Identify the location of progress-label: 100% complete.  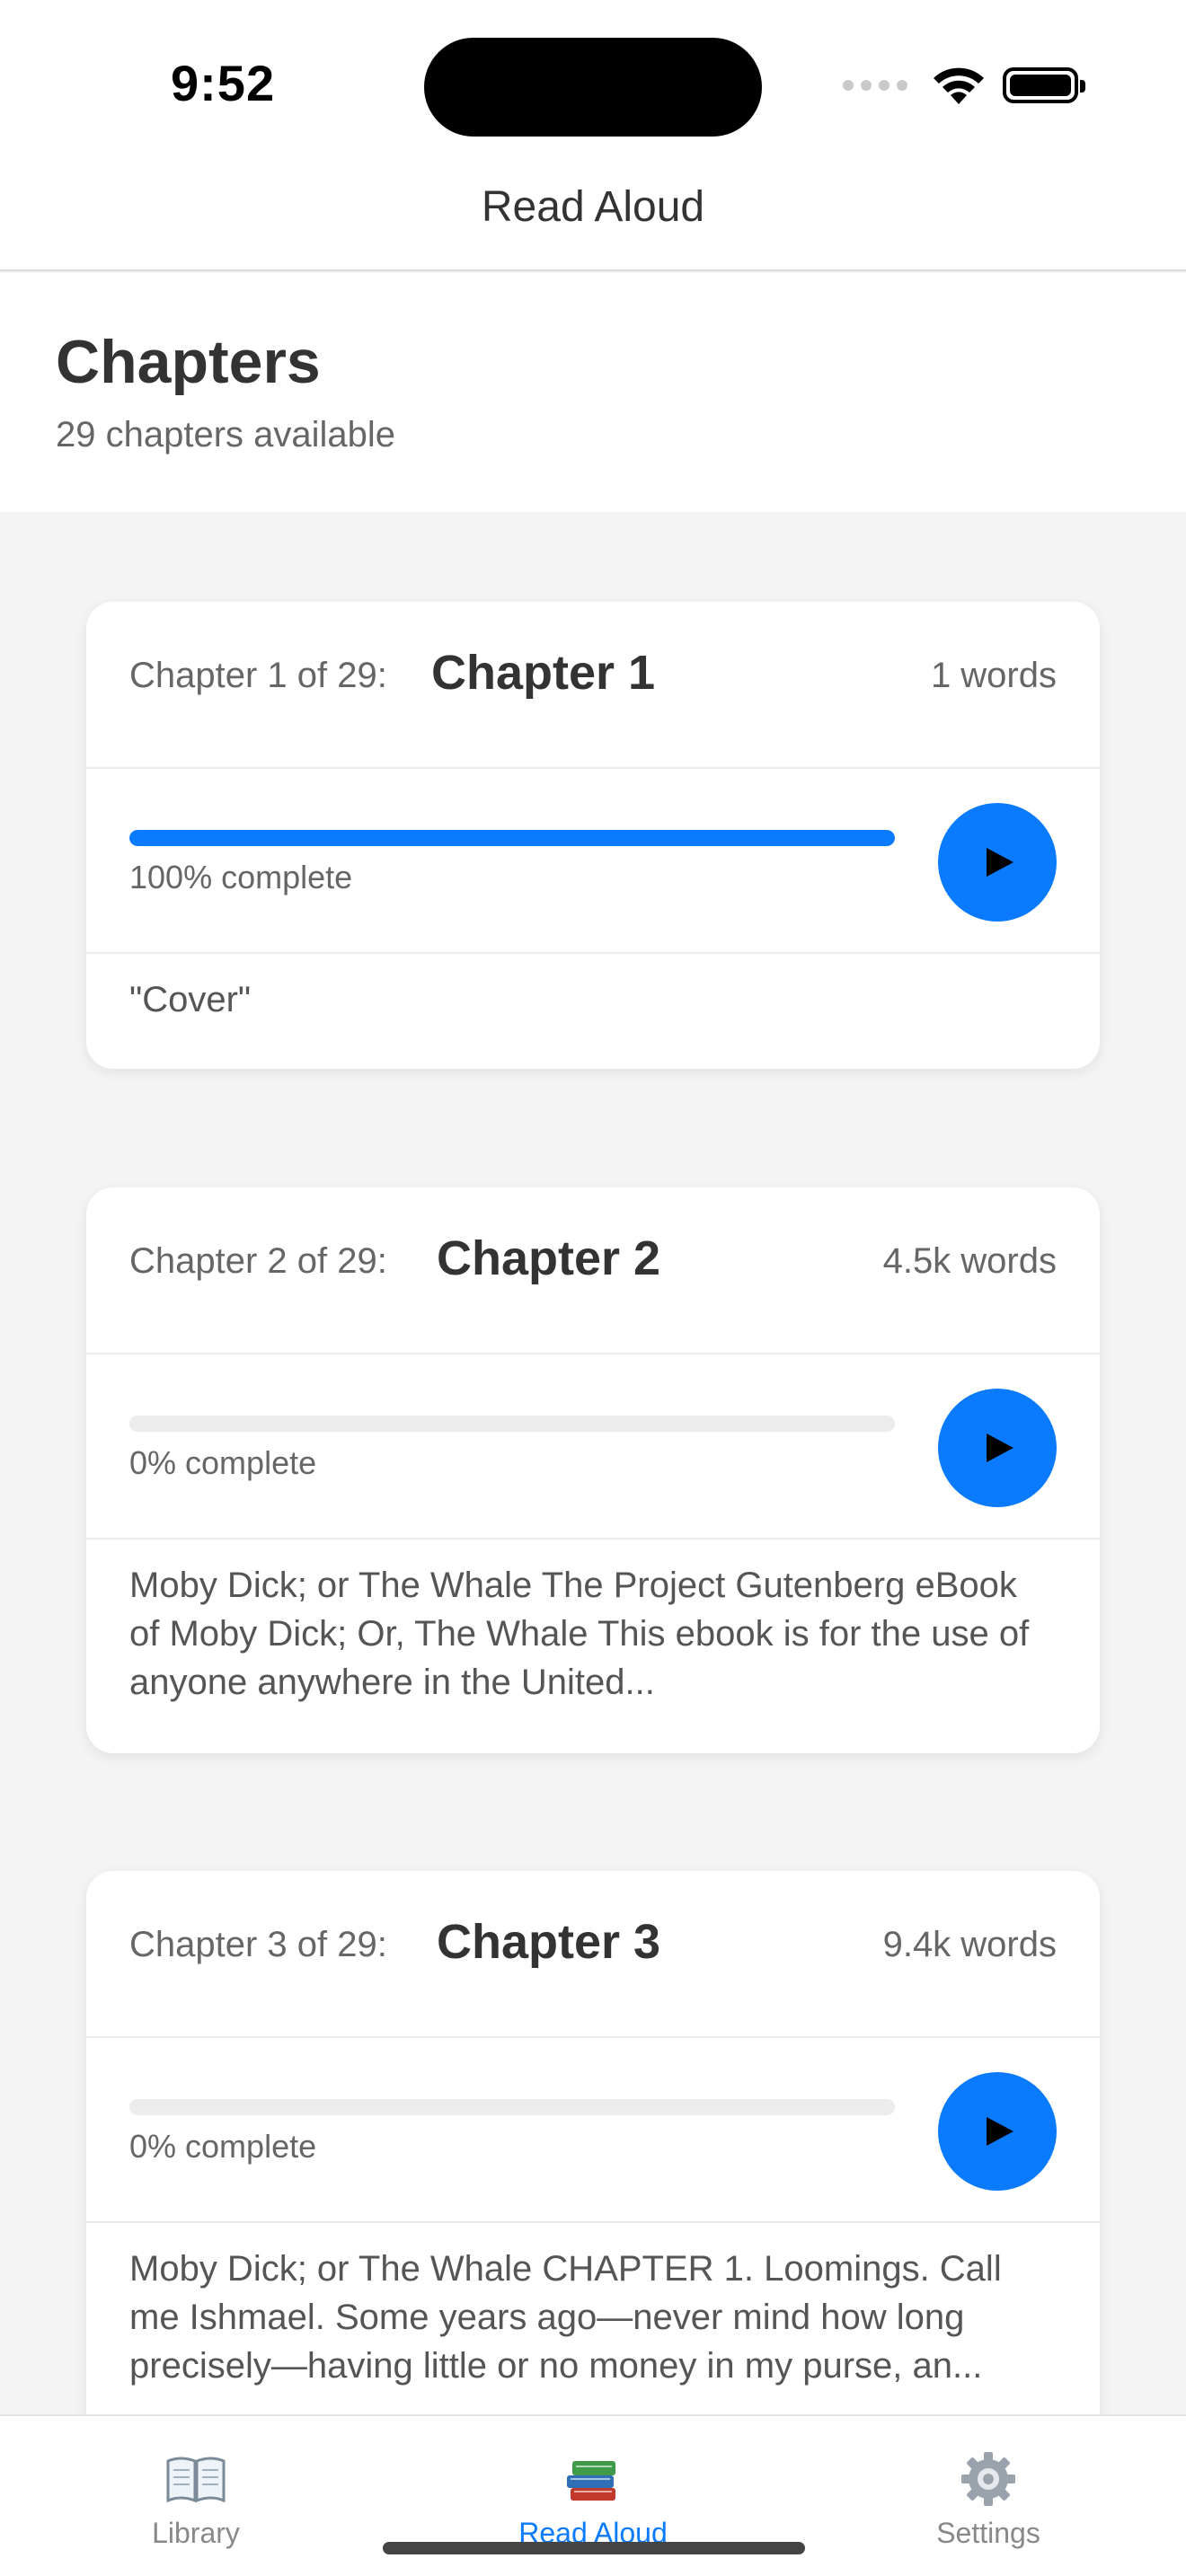
(241, 877).